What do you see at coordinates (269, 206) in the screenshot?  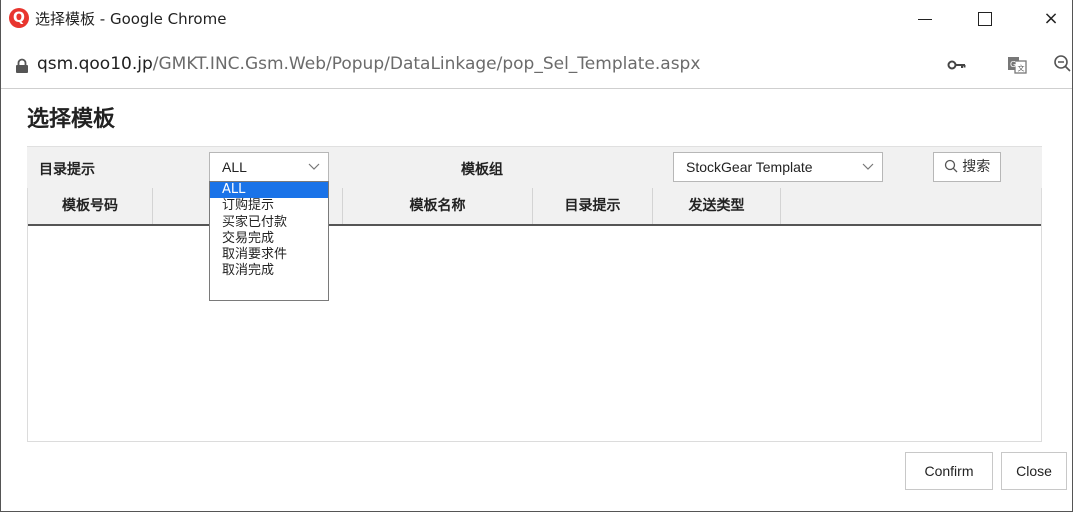 I see `dropdown-option-order-hint: 订购提示` at bounding box center [269, 206].